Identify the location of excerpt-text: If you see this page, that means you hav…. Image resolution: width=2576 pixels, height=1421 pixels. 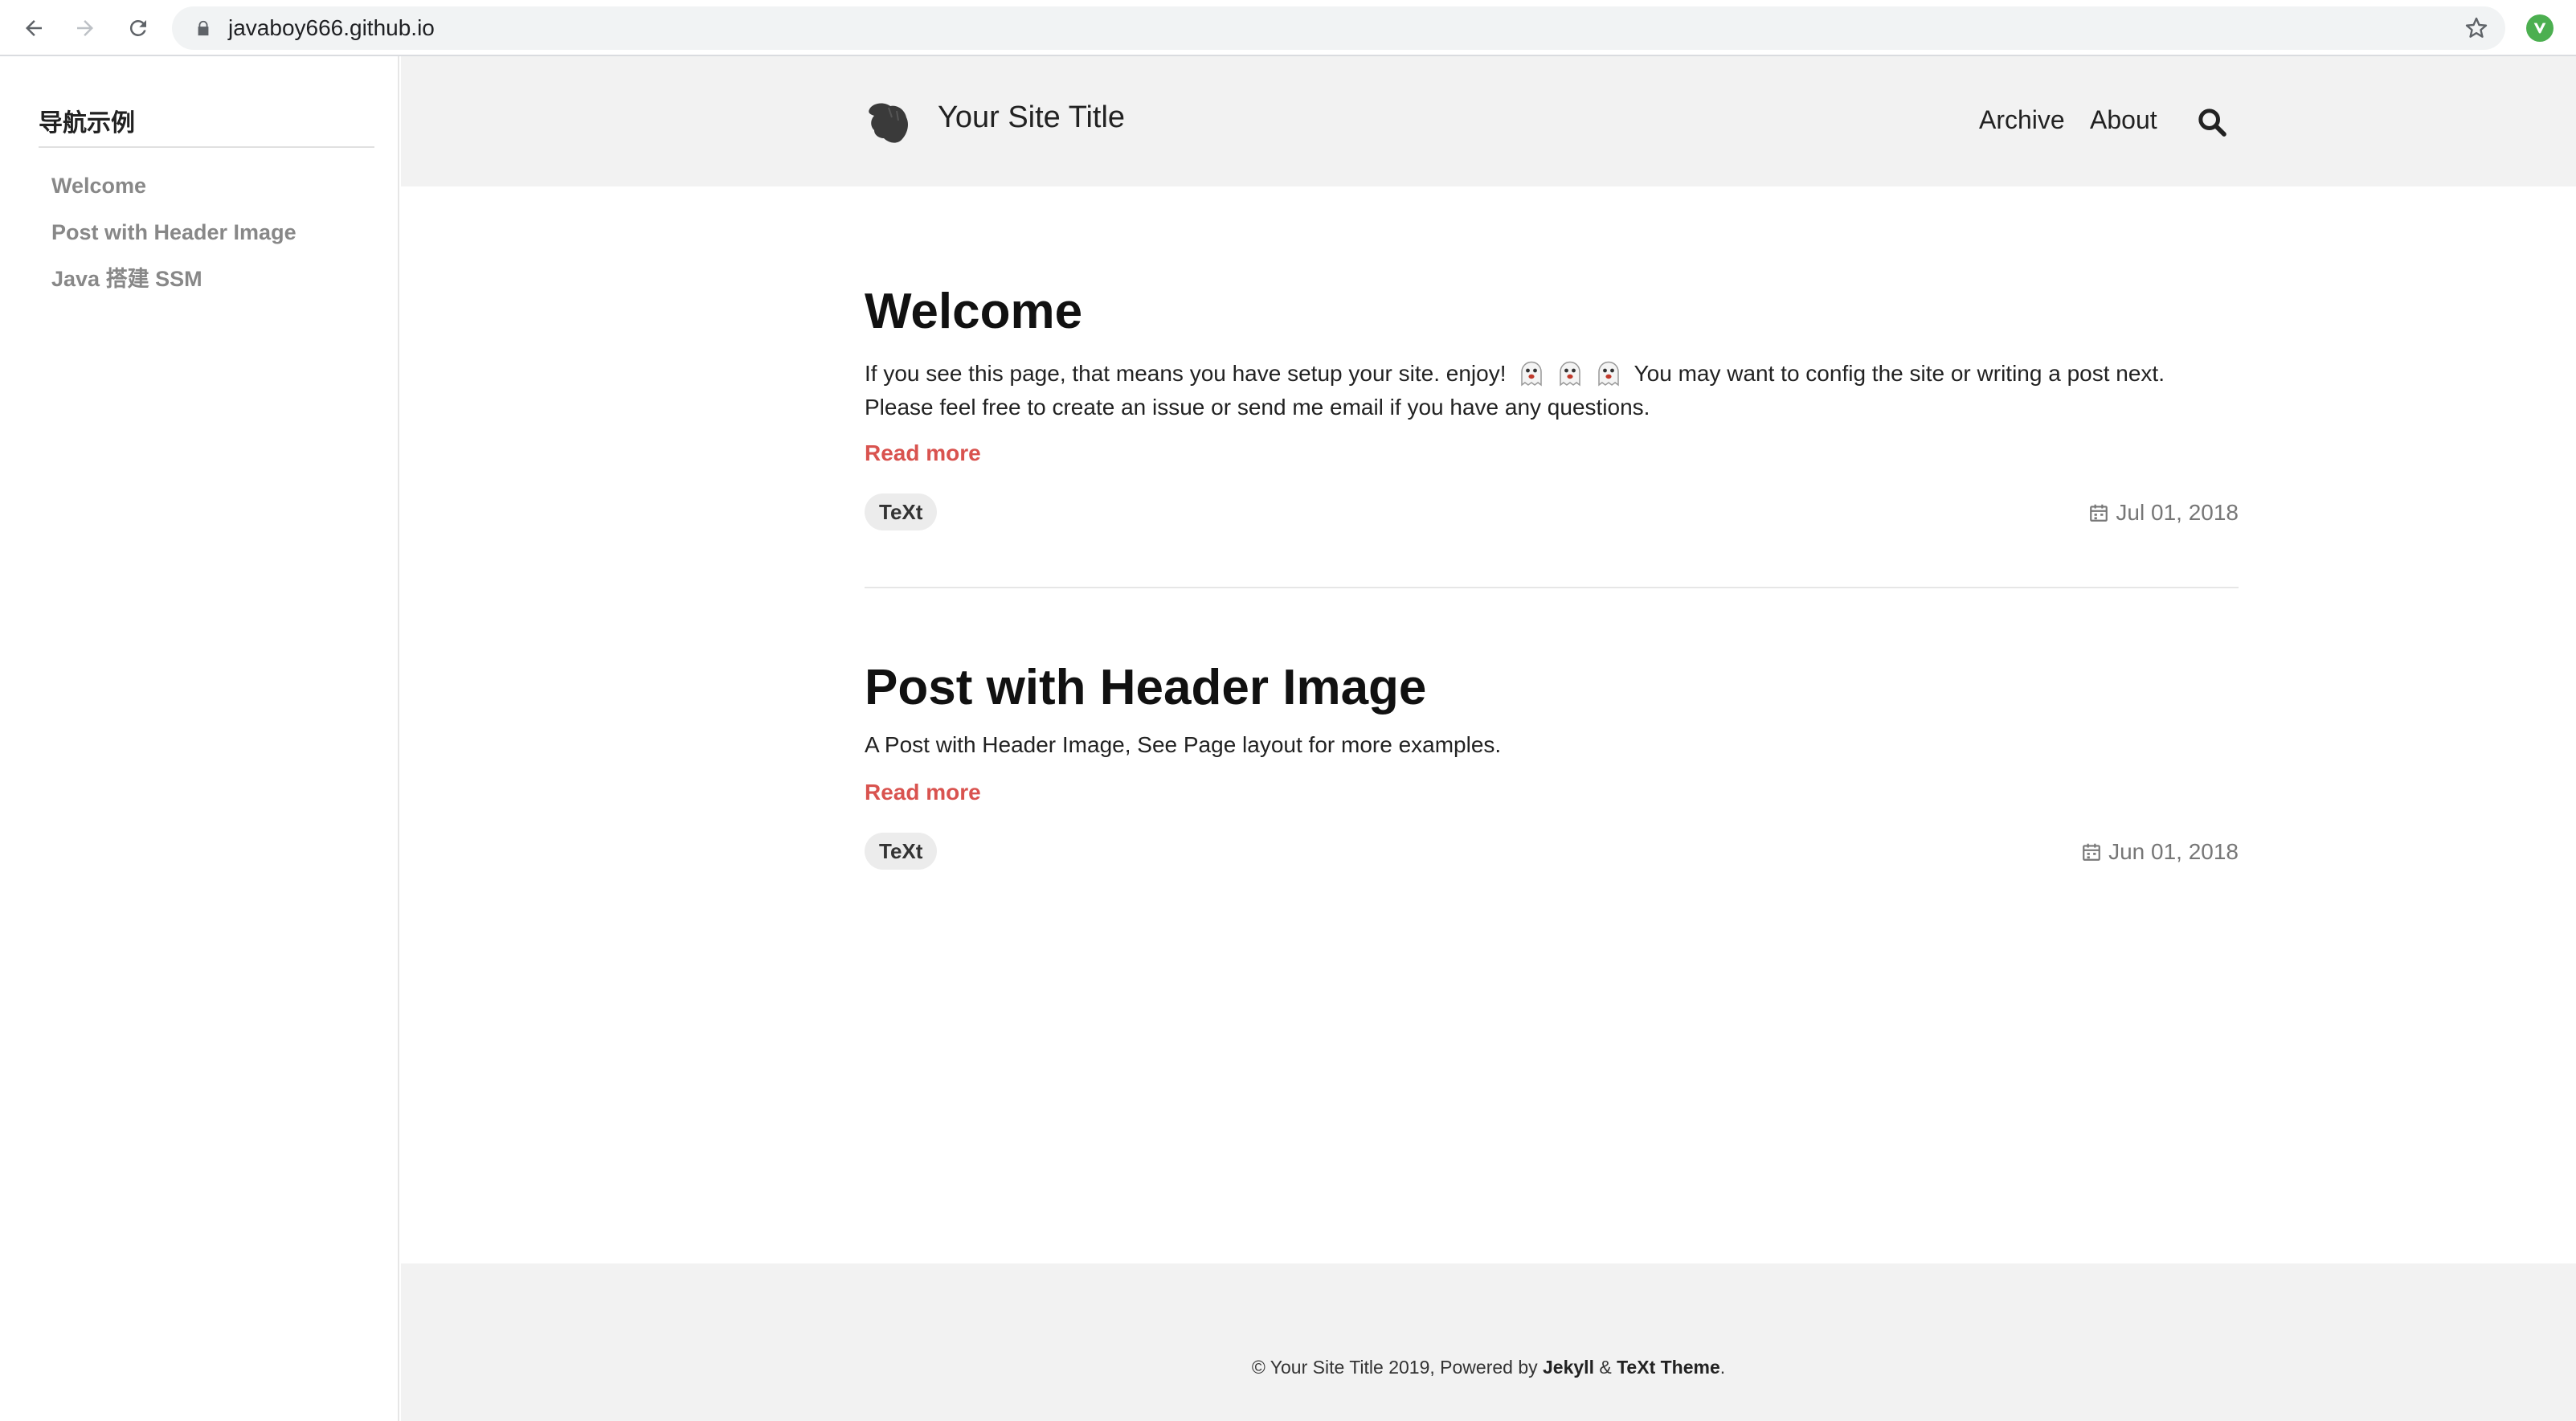
(1186, 373).